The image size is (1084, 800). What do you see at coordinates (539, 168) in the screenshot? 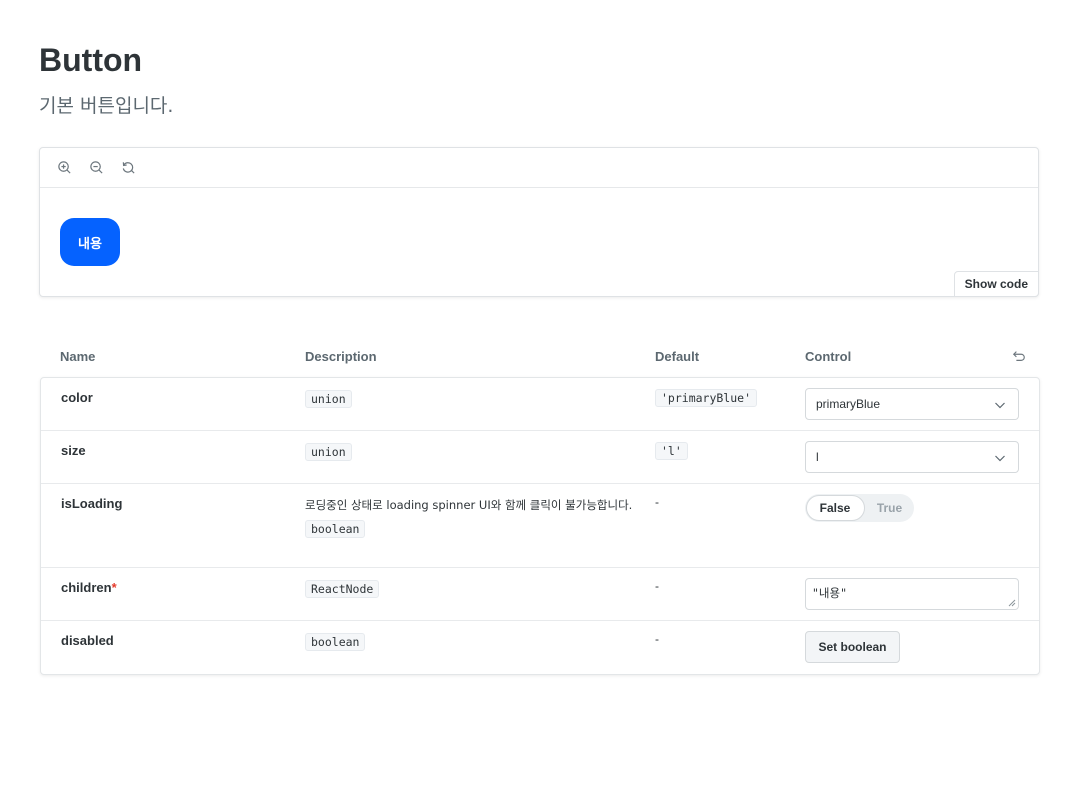
I see `preview-toolbar` at bounding box center [539, 168].